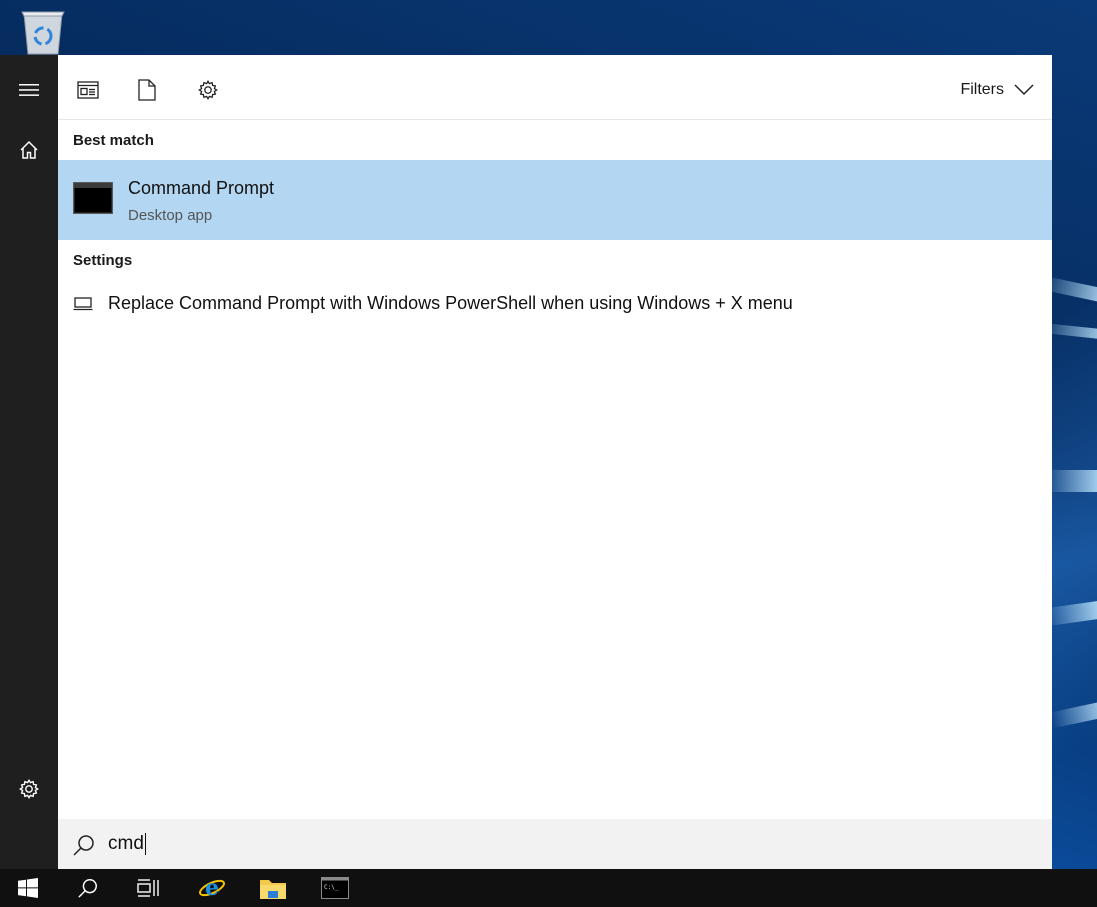 The image size is (1097, 907). What do you see at coordinates (201, 188) in the screenshot?
I see `best-match-title: Command Prompt` at bounding box center [201, 188].